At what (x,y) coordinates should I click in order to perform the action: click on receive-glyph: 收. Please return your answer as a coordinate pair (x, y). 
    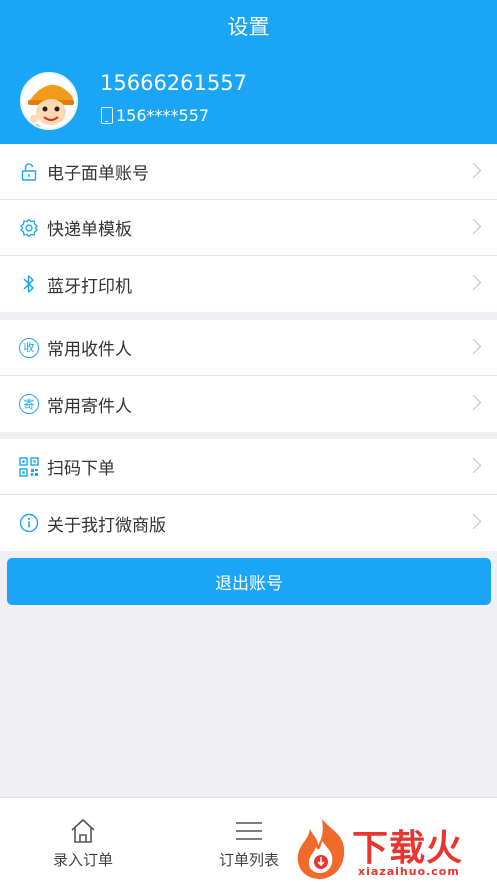
    Looking at the image, I should click on (29, 347).